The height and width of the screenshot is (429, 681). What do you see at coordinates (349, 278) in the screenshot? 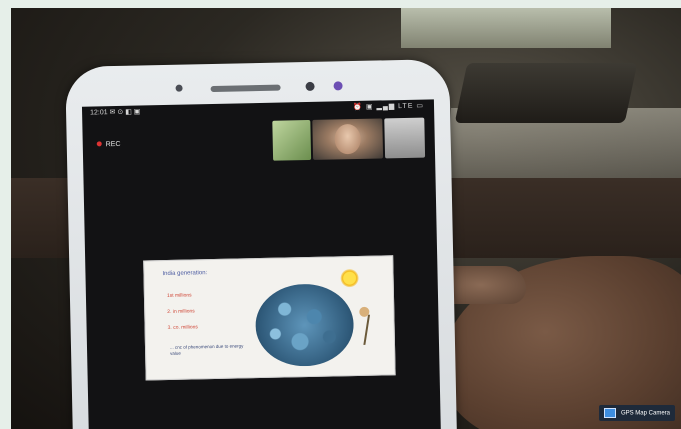
I see `sun-illustration` at bounding box center [349, 278].